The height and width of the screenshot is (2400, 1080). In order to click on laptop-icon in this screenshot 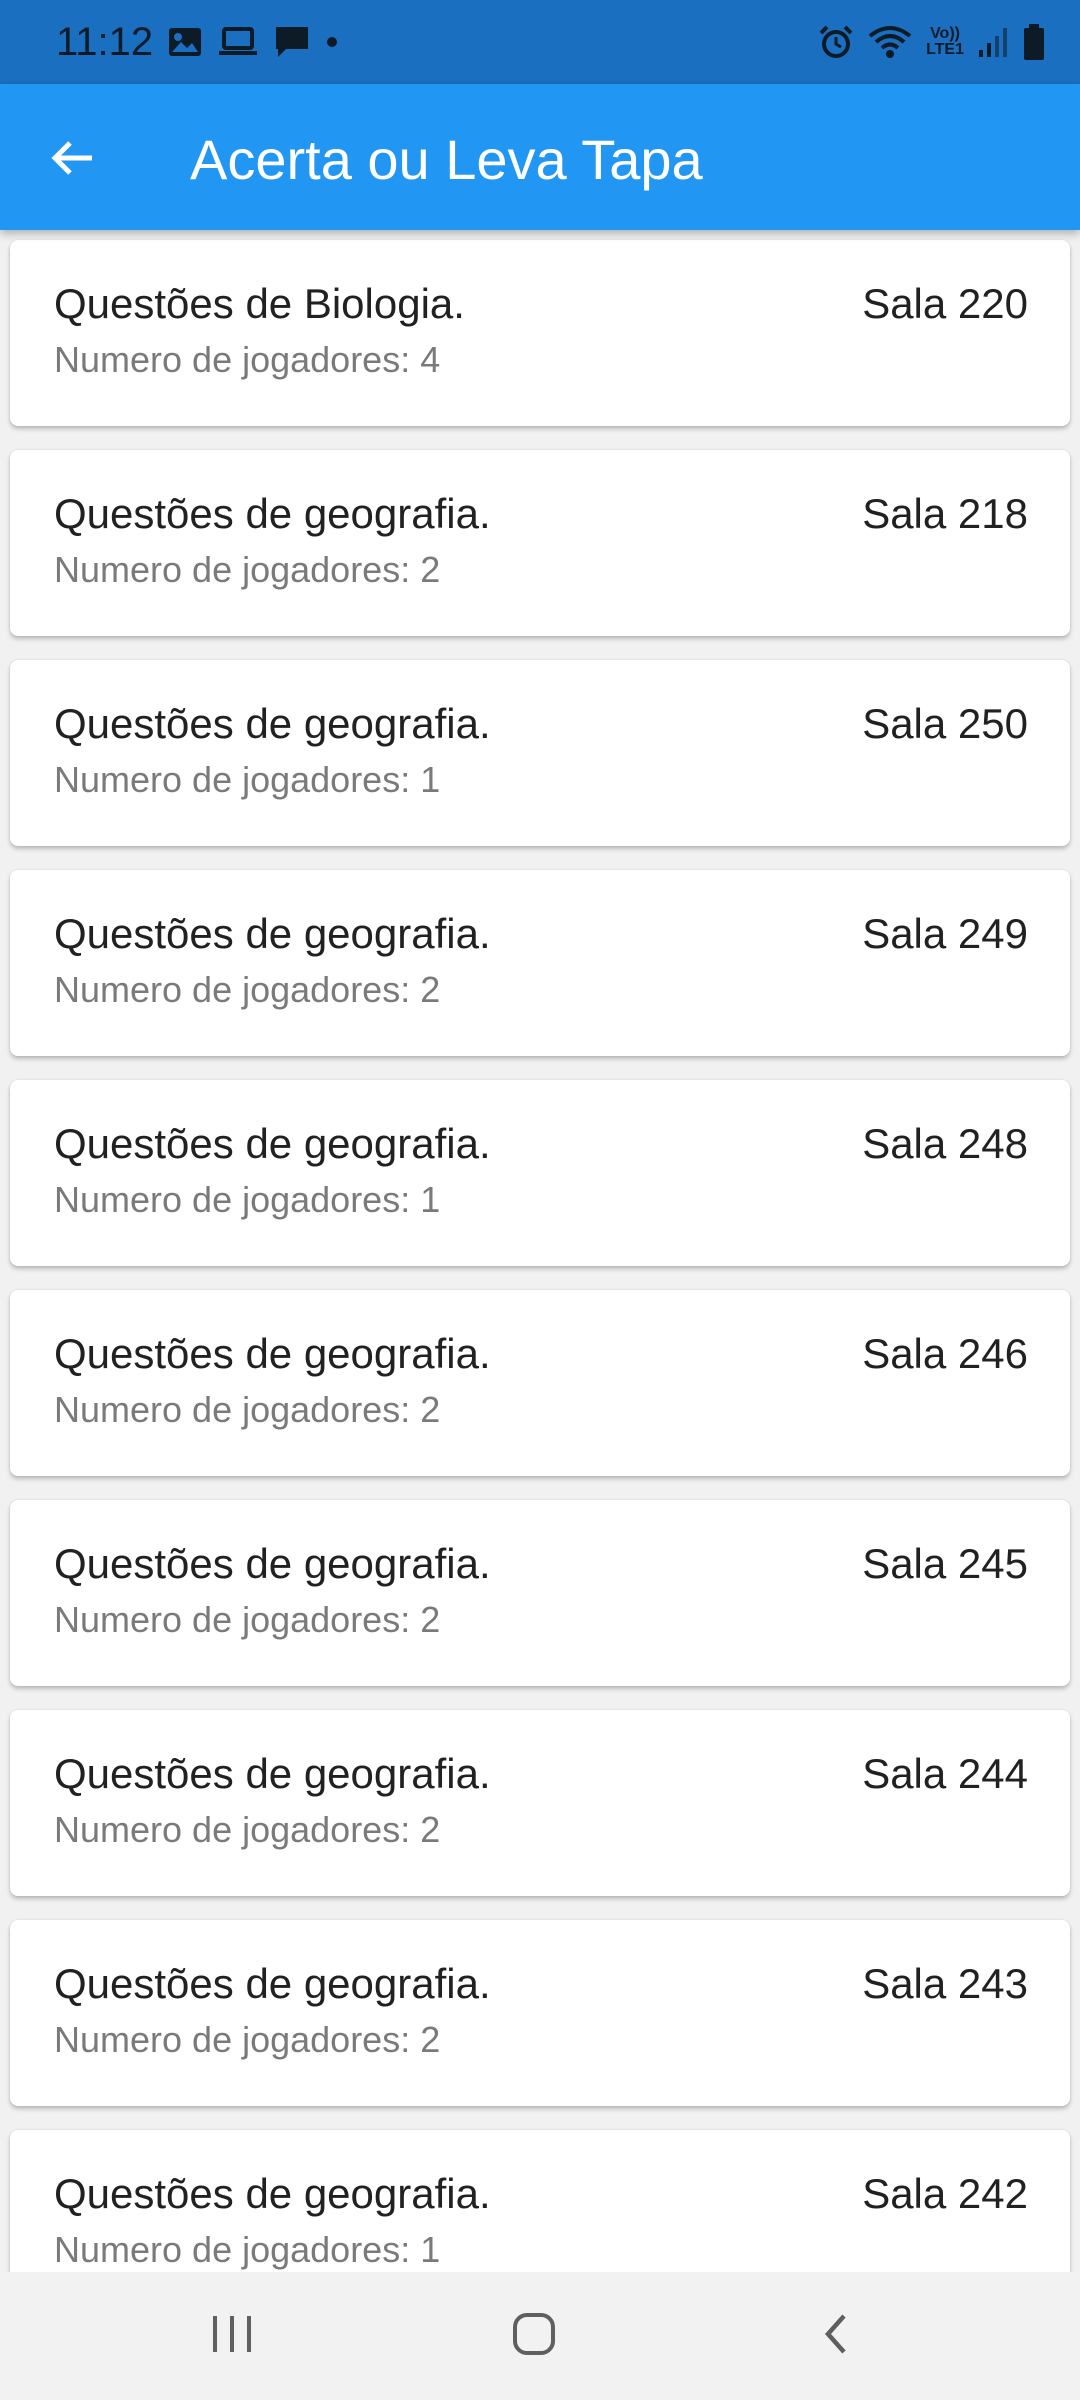, I will do `click(238, 42)`.